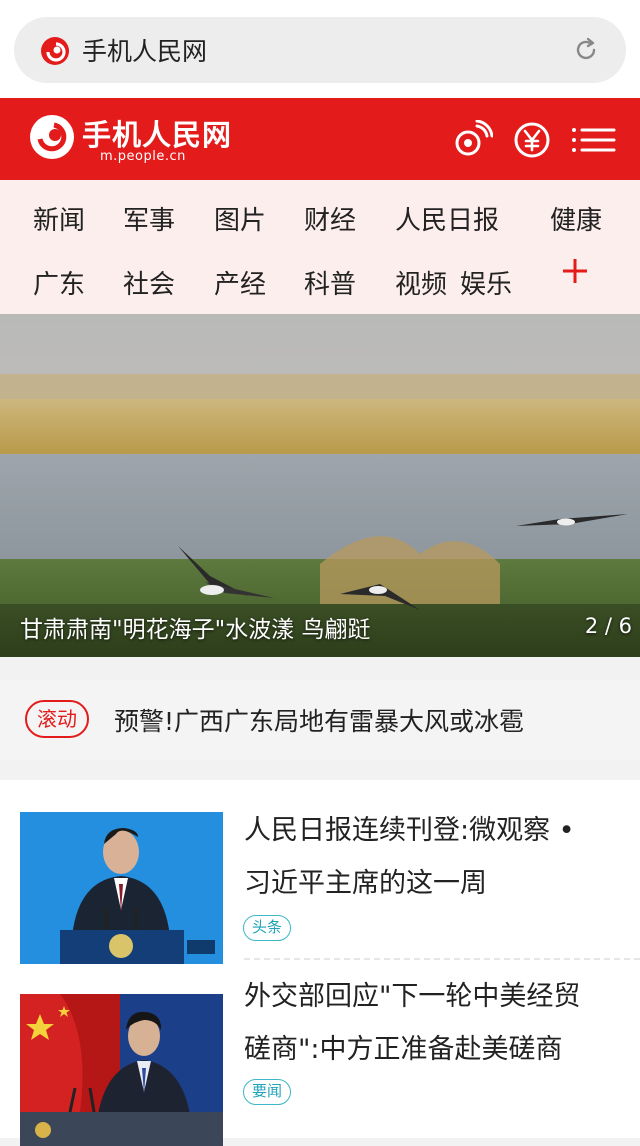 This screenshot has width=640, height=1146. Describe the element at coordinates (473, 140) in the screenshot. I see `broadcast-icon` at that location.